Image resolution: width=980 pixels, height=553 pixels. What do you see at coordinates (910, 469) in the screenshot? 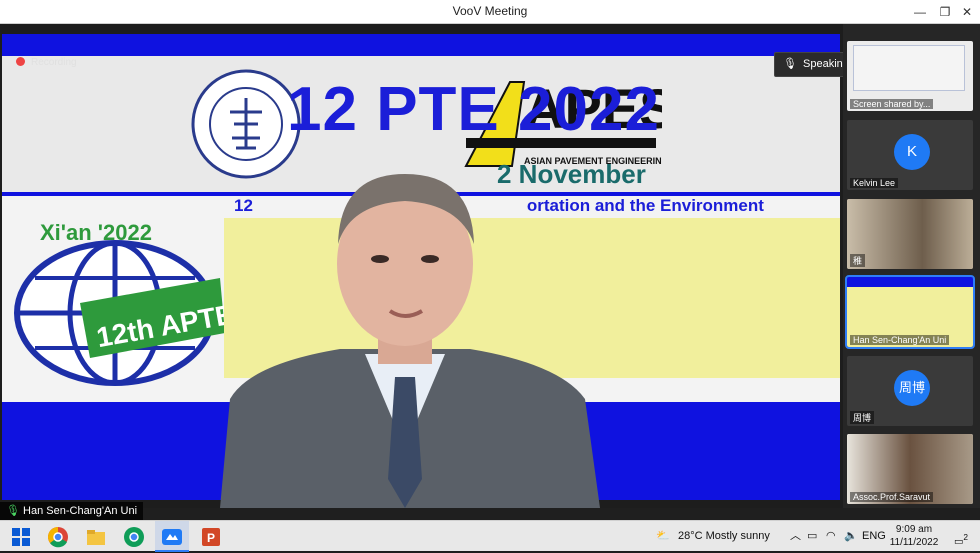
I see `participant-tile-saravut: Assoc.Prof.Saravut` at bounding box center [910, 469].